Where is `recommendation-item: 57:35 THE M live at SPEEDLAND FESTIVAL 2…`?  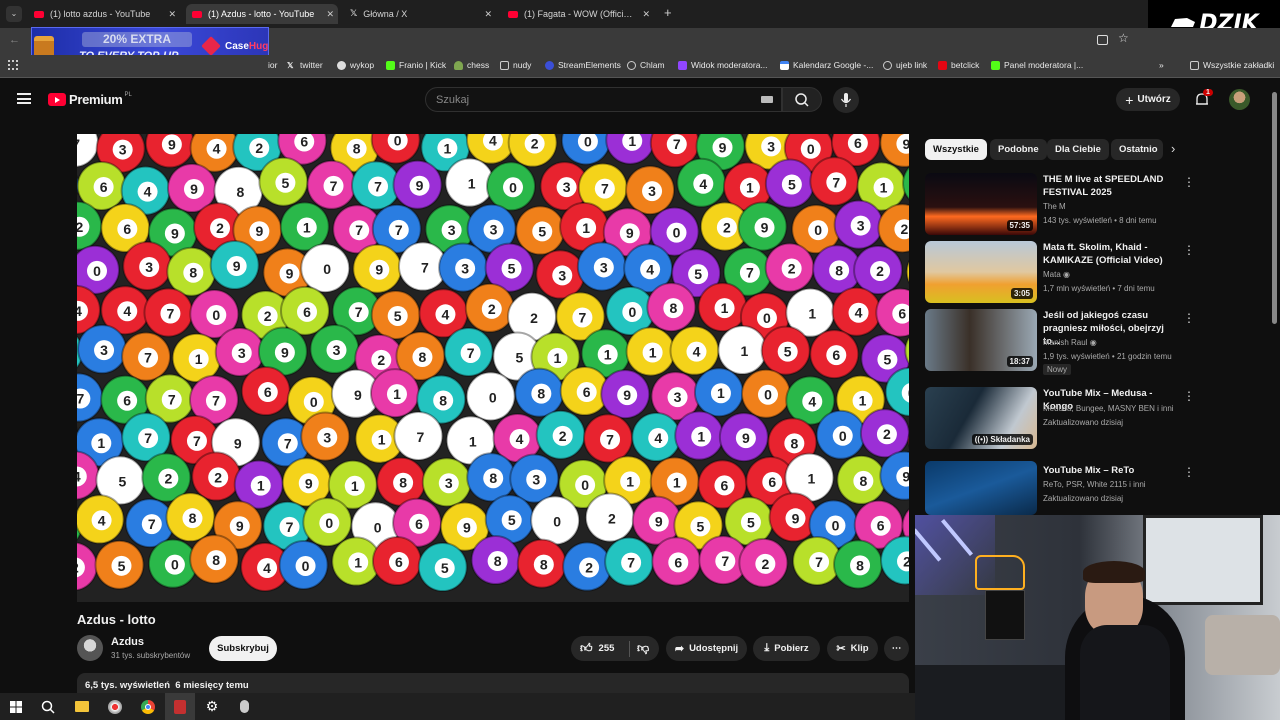 recommendation-item: 57:35 THE M live at SPEEDLAND FESTIVAL 2… is located at coordinates (1070, 204).